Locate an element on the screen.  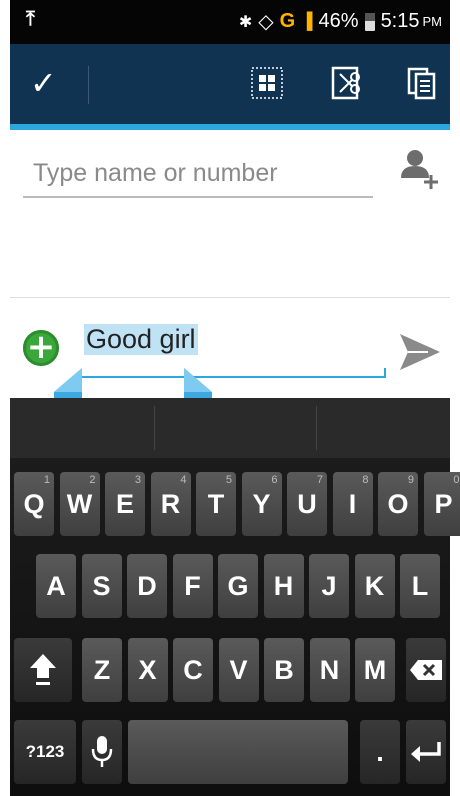
voice-key is located at coordinates (102, 752).